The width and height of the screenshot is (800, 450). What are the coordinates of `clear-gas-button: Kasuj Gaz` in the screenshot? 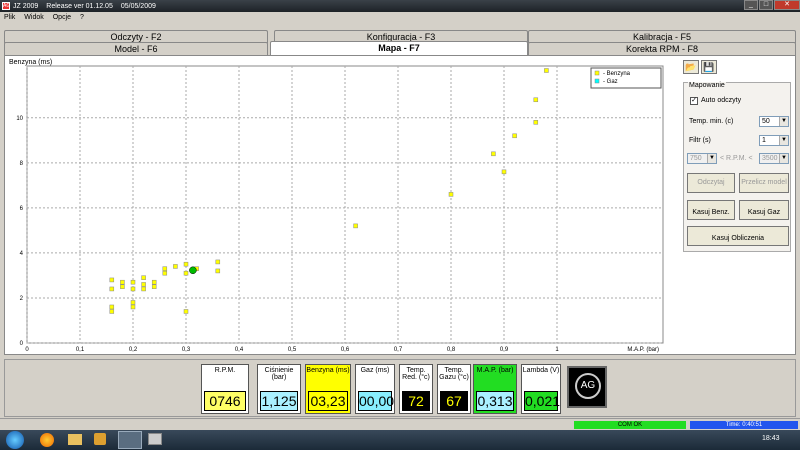 It's located at (764, 210).